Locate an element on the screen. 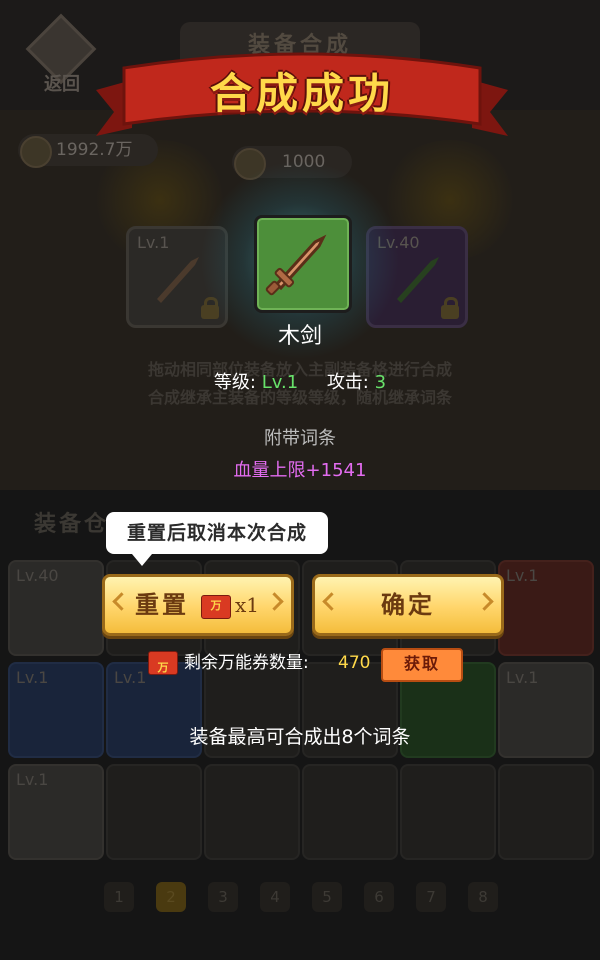  confirm-button: 确定 is located at coordinates (408, 605).